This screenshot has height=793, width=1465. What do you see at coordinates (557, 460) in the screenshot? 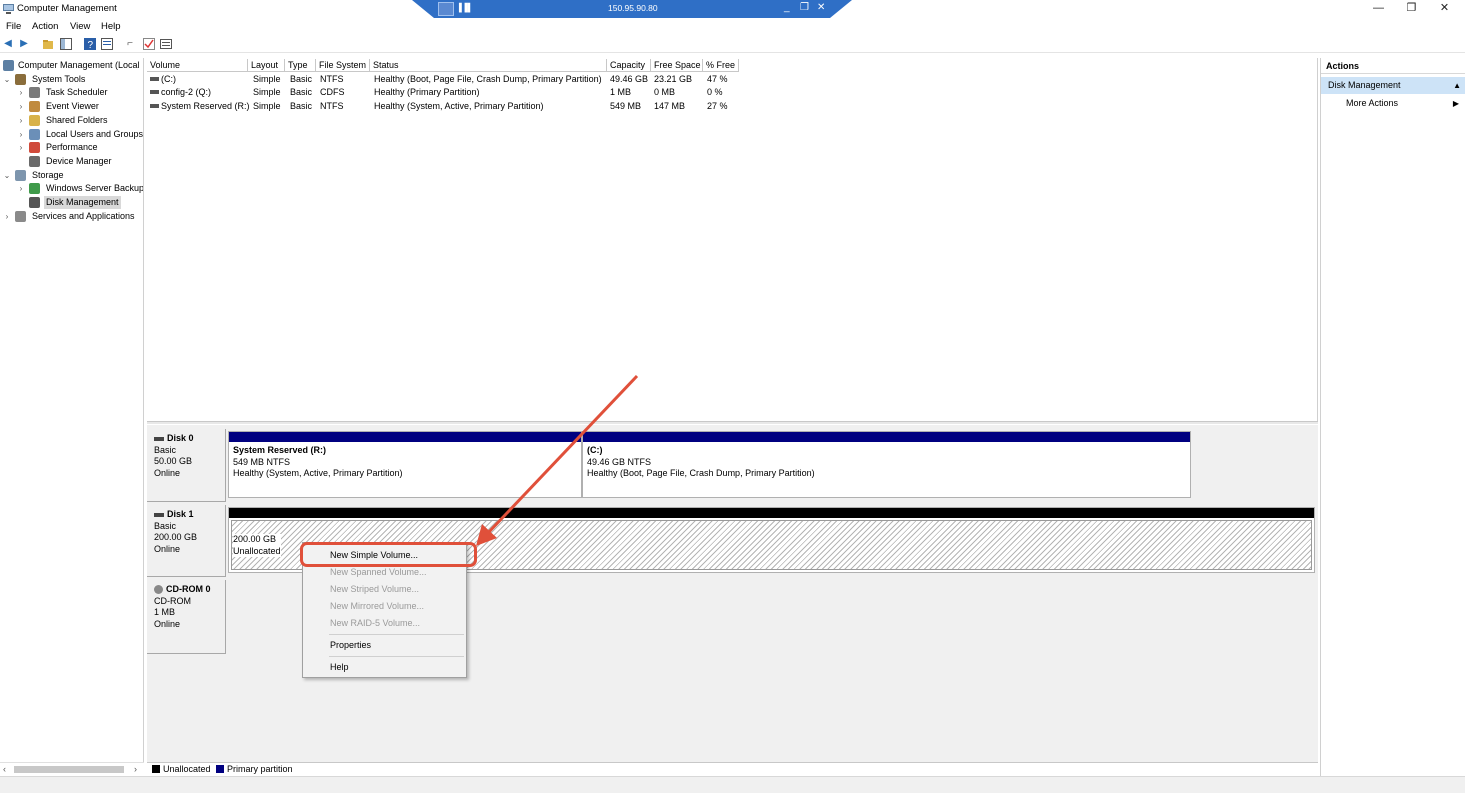
I see `annotation-arrow` at bounding box center [557, 460].